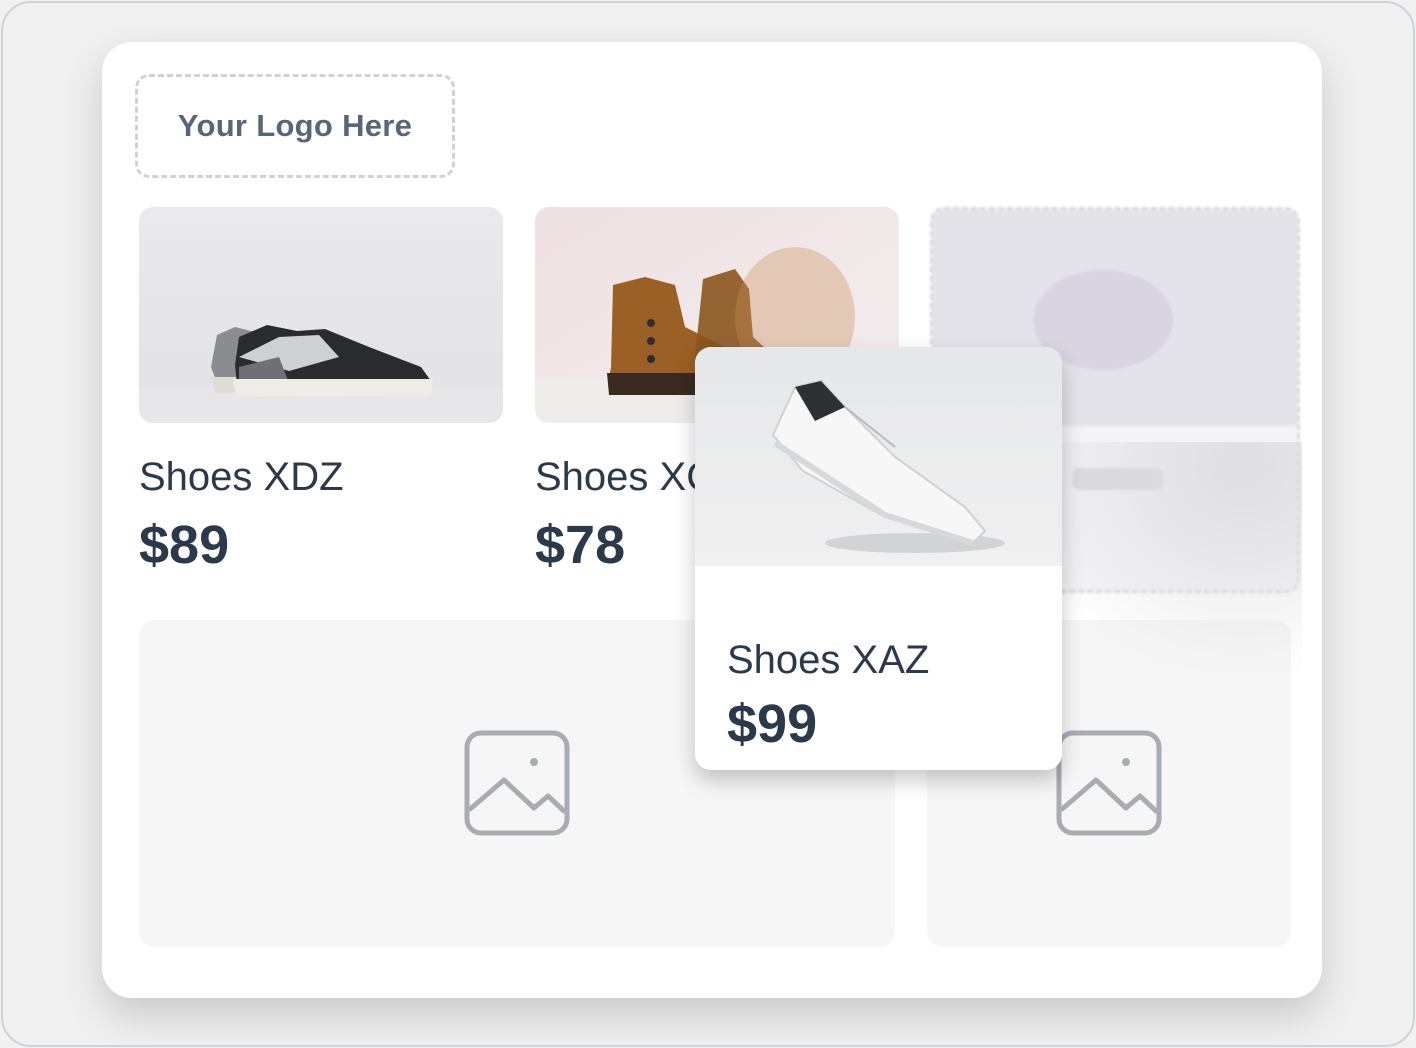 The height and width of the screenshot is (1048, 1416). I want to click on dragged-product-image, so click(878, 456).